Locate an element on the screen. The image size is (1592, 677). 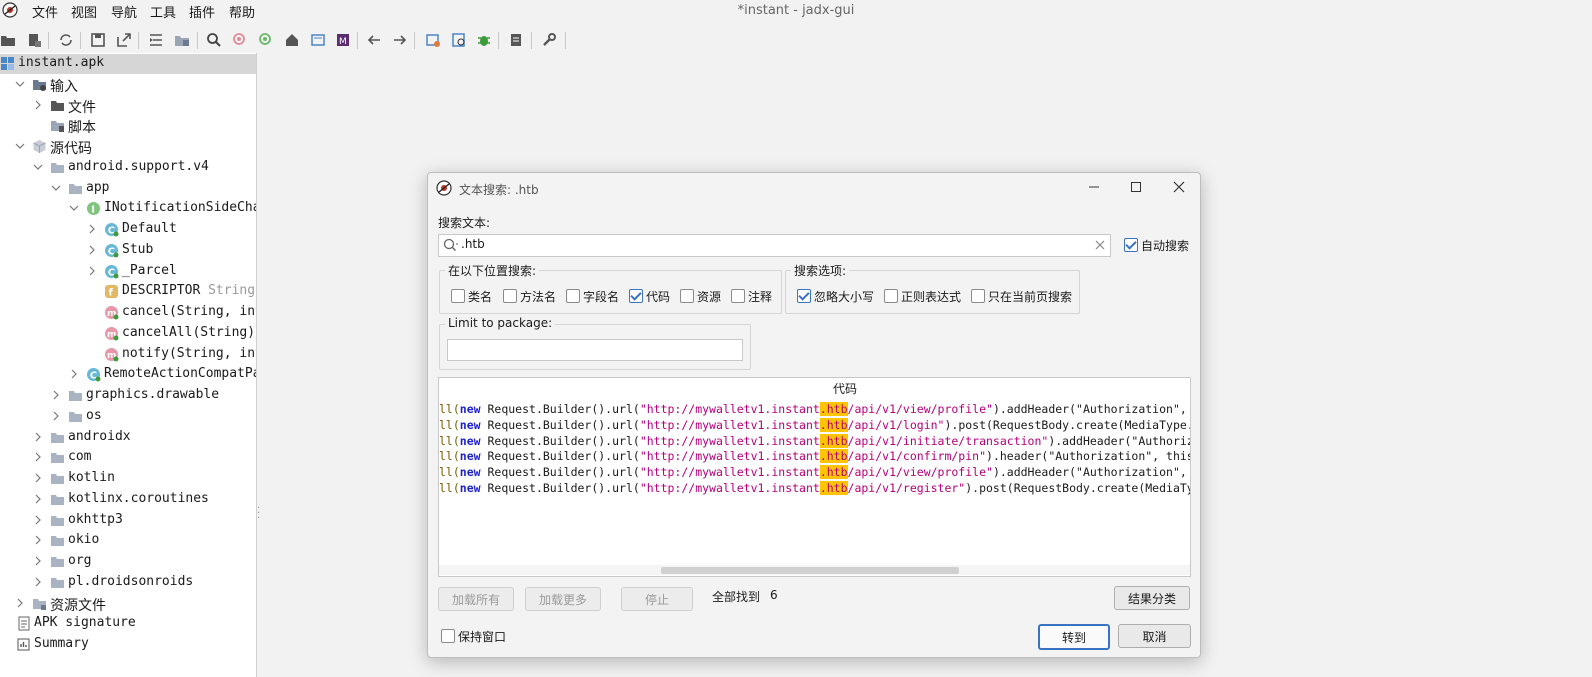
tree-item-label: 输入 is located at coordinates (64, 86).